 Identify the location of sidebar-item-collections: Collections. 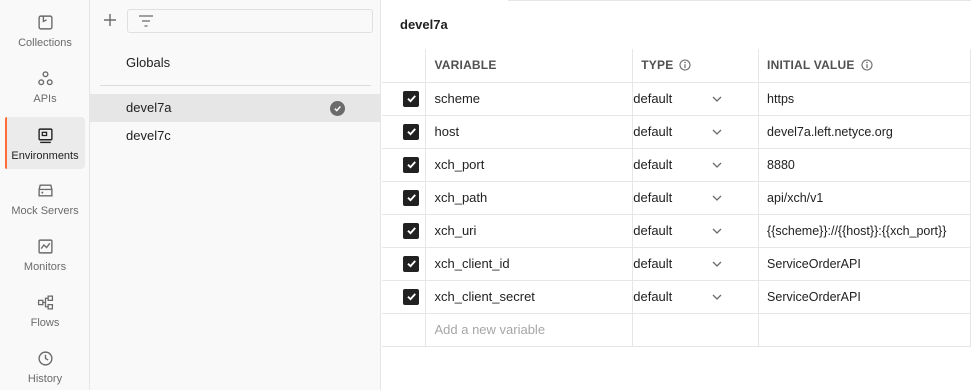
(45, 30).